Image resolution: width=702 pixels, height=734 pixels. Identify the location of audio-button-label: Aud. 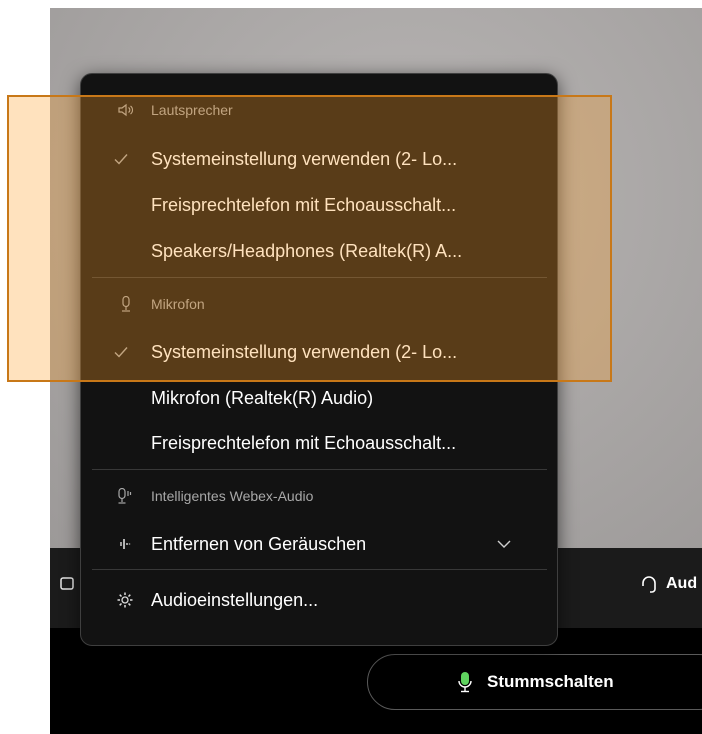
(681, 584).